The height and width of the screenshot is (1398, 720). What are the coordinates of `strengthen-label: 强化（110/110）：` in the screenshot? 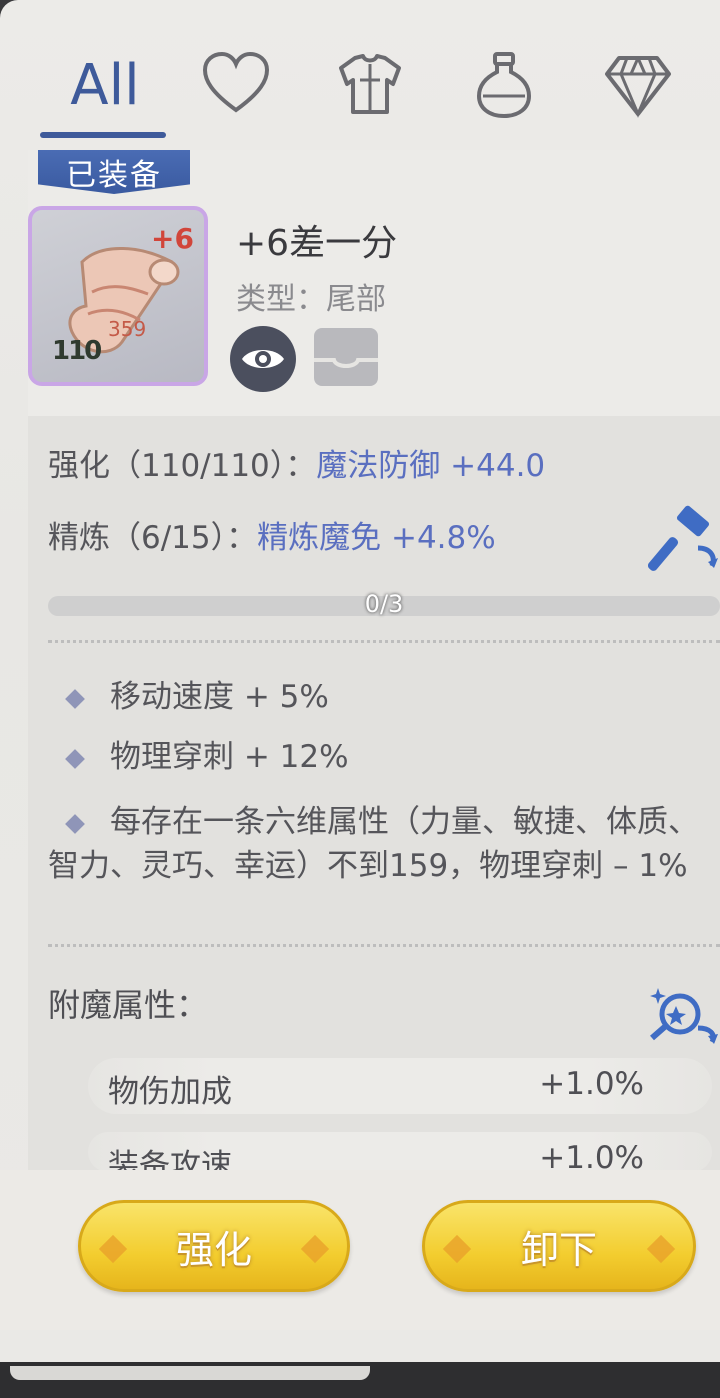 It's located at (182, 466).